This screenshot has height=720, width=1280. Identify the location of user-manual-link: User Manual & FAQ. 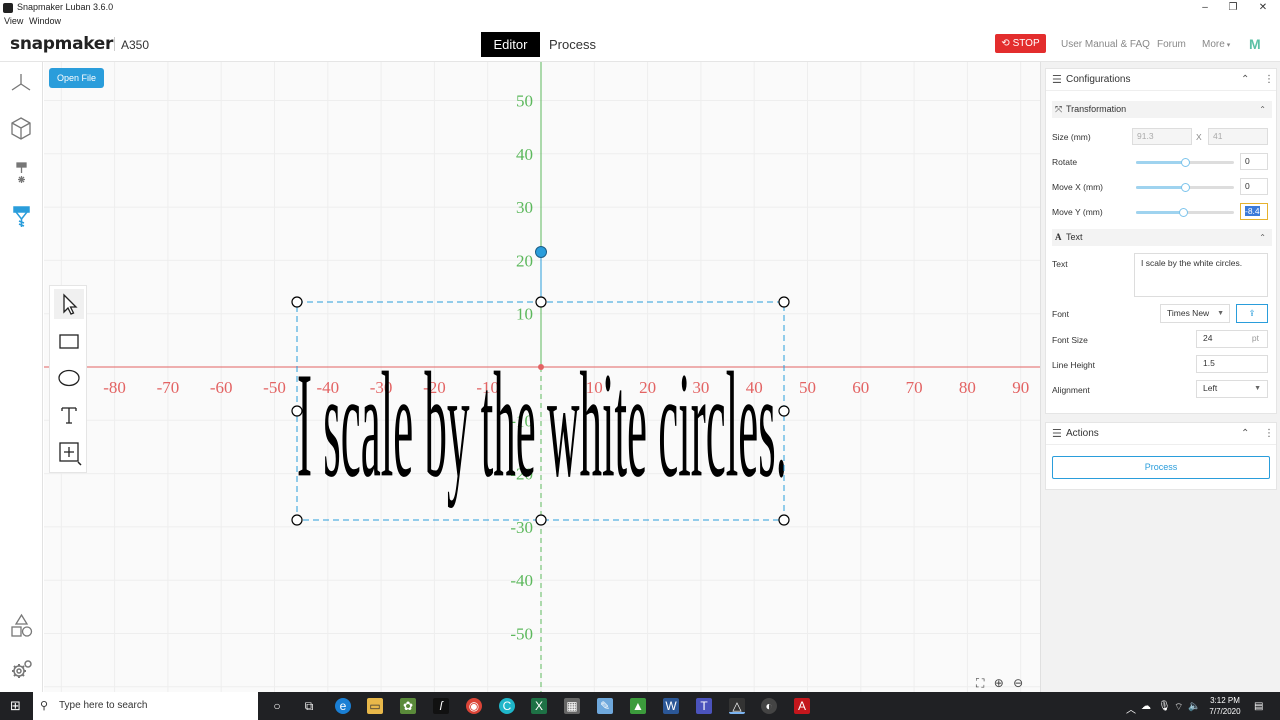
(1105, 44).